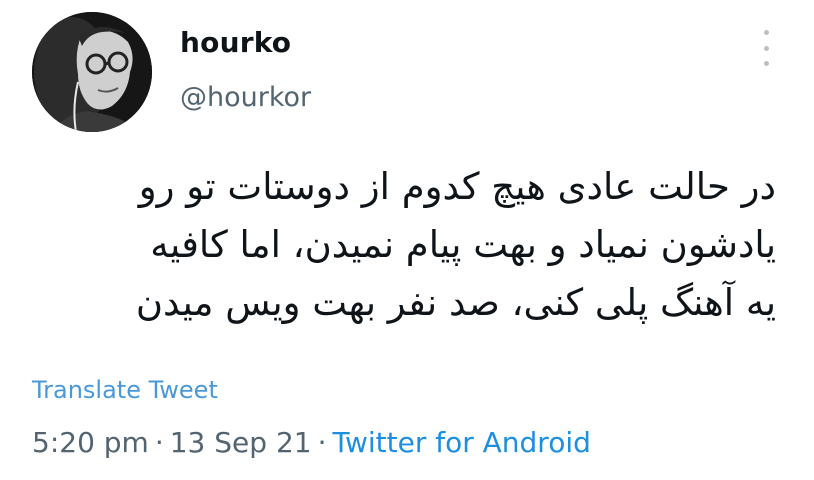  I want to click on tweet-text-line: یه آهنگ پلی کنی، صد نفر بهت ویس میدن, so click(455, 302).